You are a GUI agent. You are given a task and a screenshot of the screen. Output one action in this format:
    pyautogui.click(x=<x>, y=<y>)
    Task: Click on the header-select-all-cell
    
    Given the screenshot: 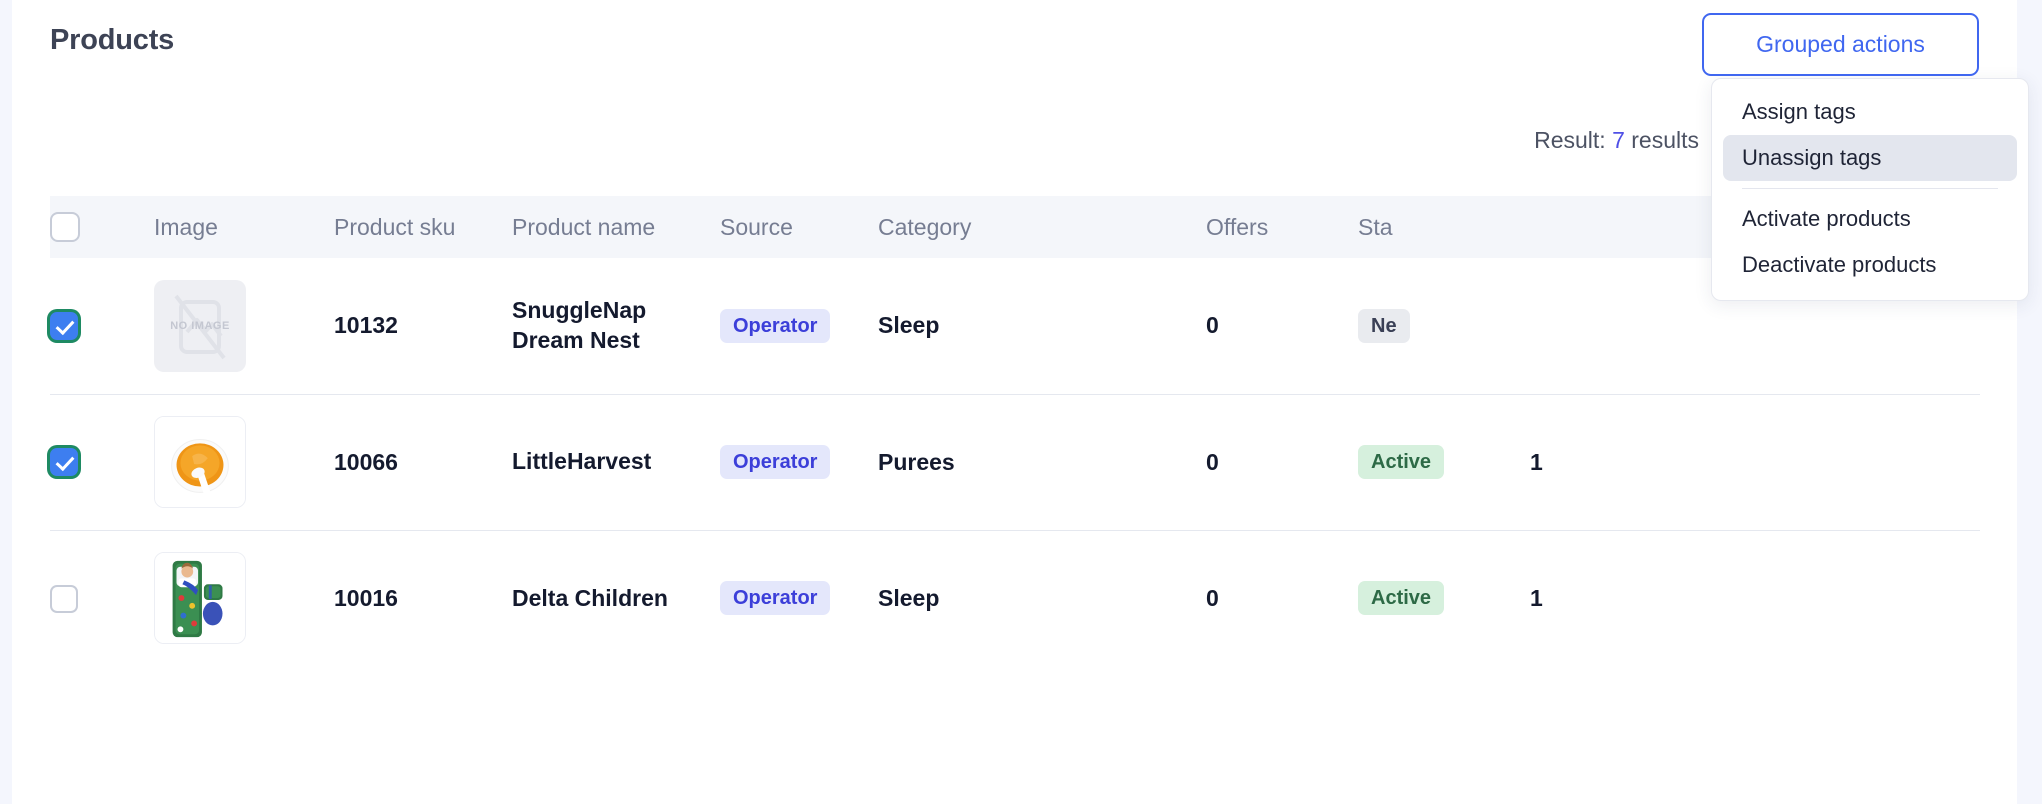 What is the action you would take?
    pyautogui.click(x=102, y=227)
    